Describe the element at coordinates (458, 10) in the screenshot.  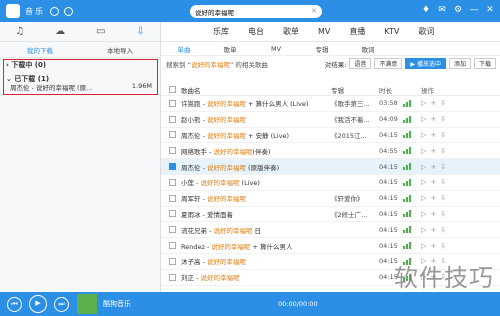
I see `settings-icon: ⚙` at that location.